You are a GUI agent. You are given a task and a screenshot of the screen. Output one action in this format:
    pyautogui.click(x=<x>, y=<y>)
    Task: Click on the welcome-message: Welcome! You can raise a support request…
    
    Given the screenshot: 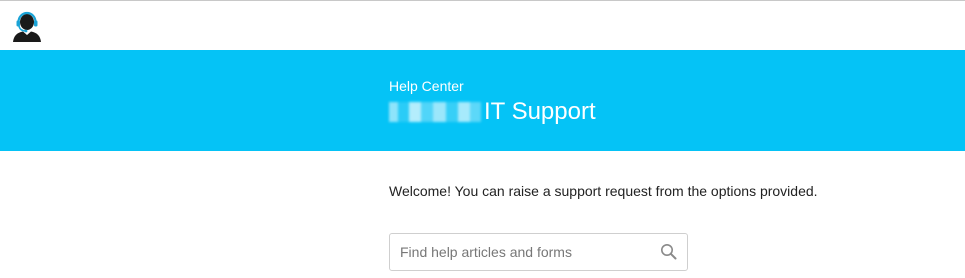 What is the action you would take?
    pyautogui.click(x=603, y=191)
    